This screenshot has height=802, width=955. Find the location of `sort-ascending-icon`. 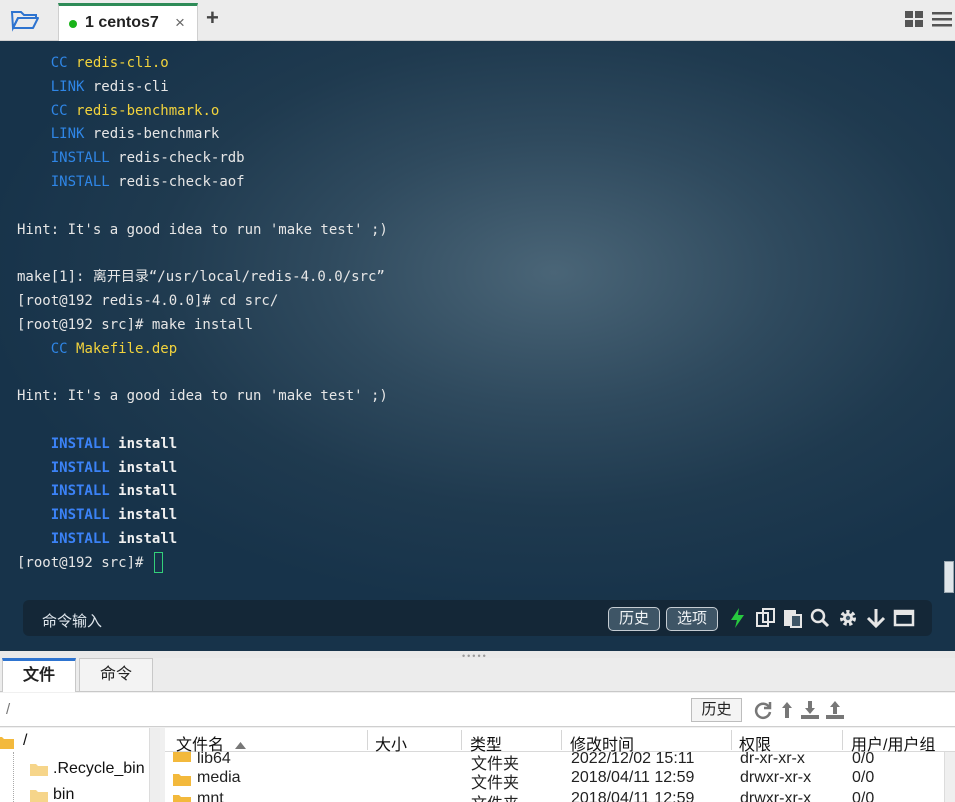

sort-ascending-icon is located at coordinates (240, 745).